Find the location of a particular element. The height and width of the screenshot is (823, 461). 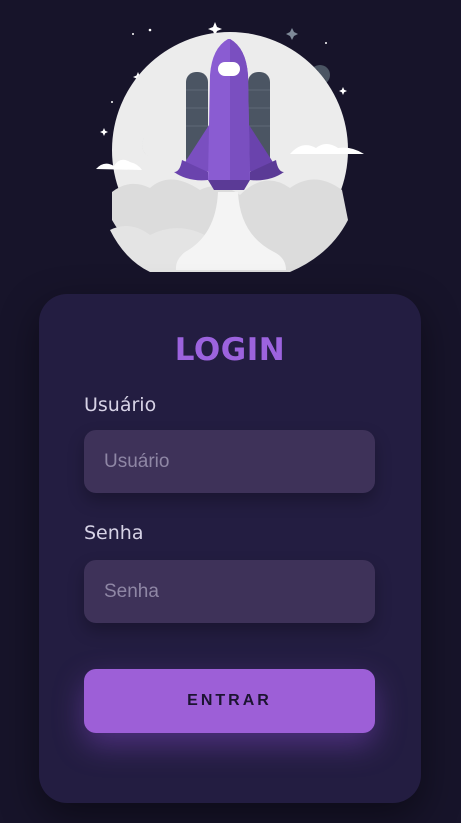

password-label: Senha is located at coordinates (114, 533).